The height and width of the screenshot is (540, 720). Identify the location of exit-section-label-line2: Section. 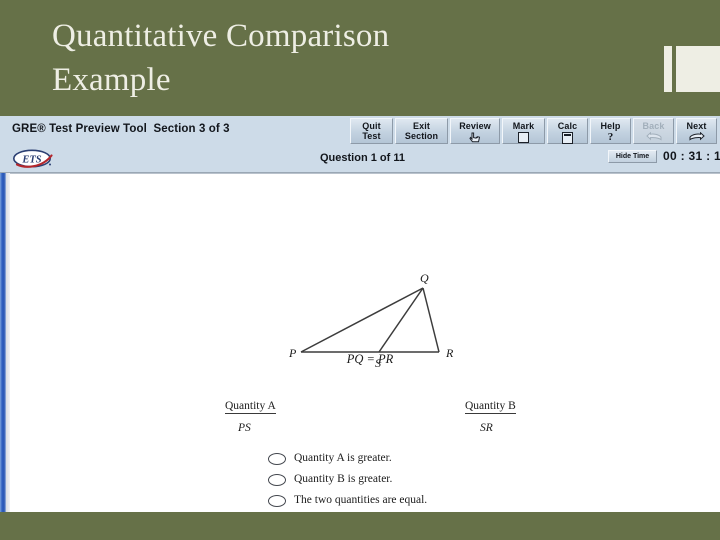
(421, 136).